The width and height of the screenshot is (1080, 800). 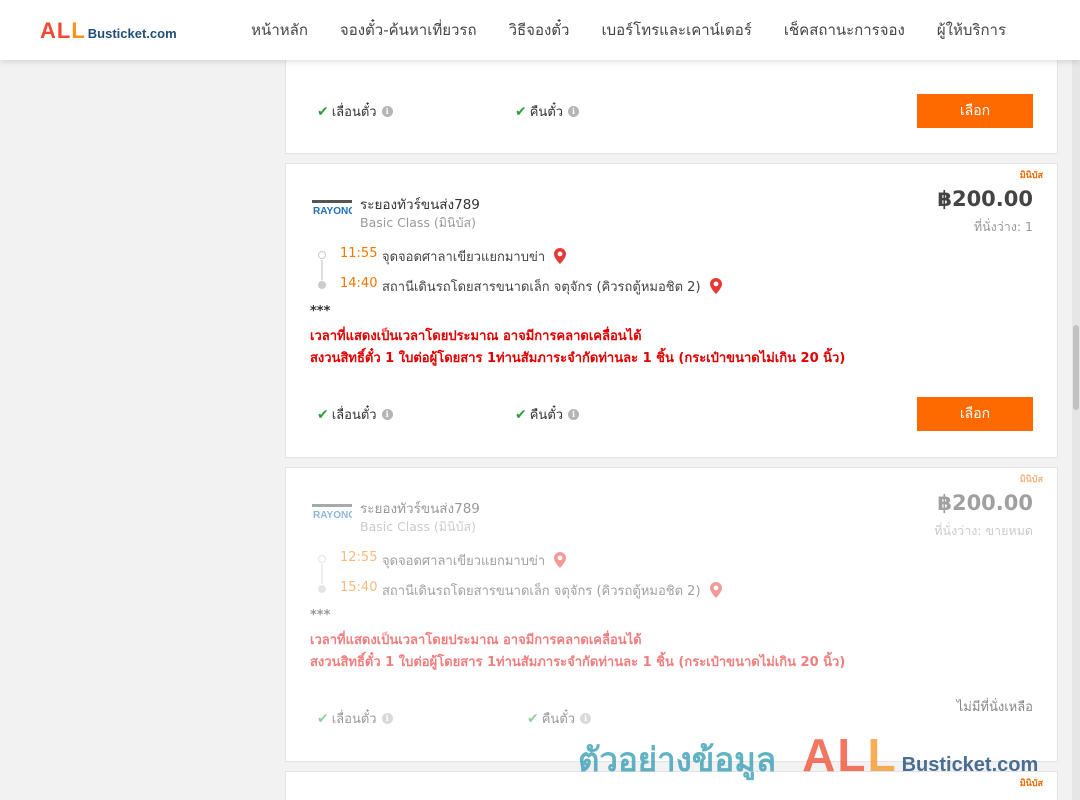 What do you see at coordinates (970, 765) in the screenshot?
I see `watermark-logo-rest: Busticket.com` at bounding box center [970, 765].